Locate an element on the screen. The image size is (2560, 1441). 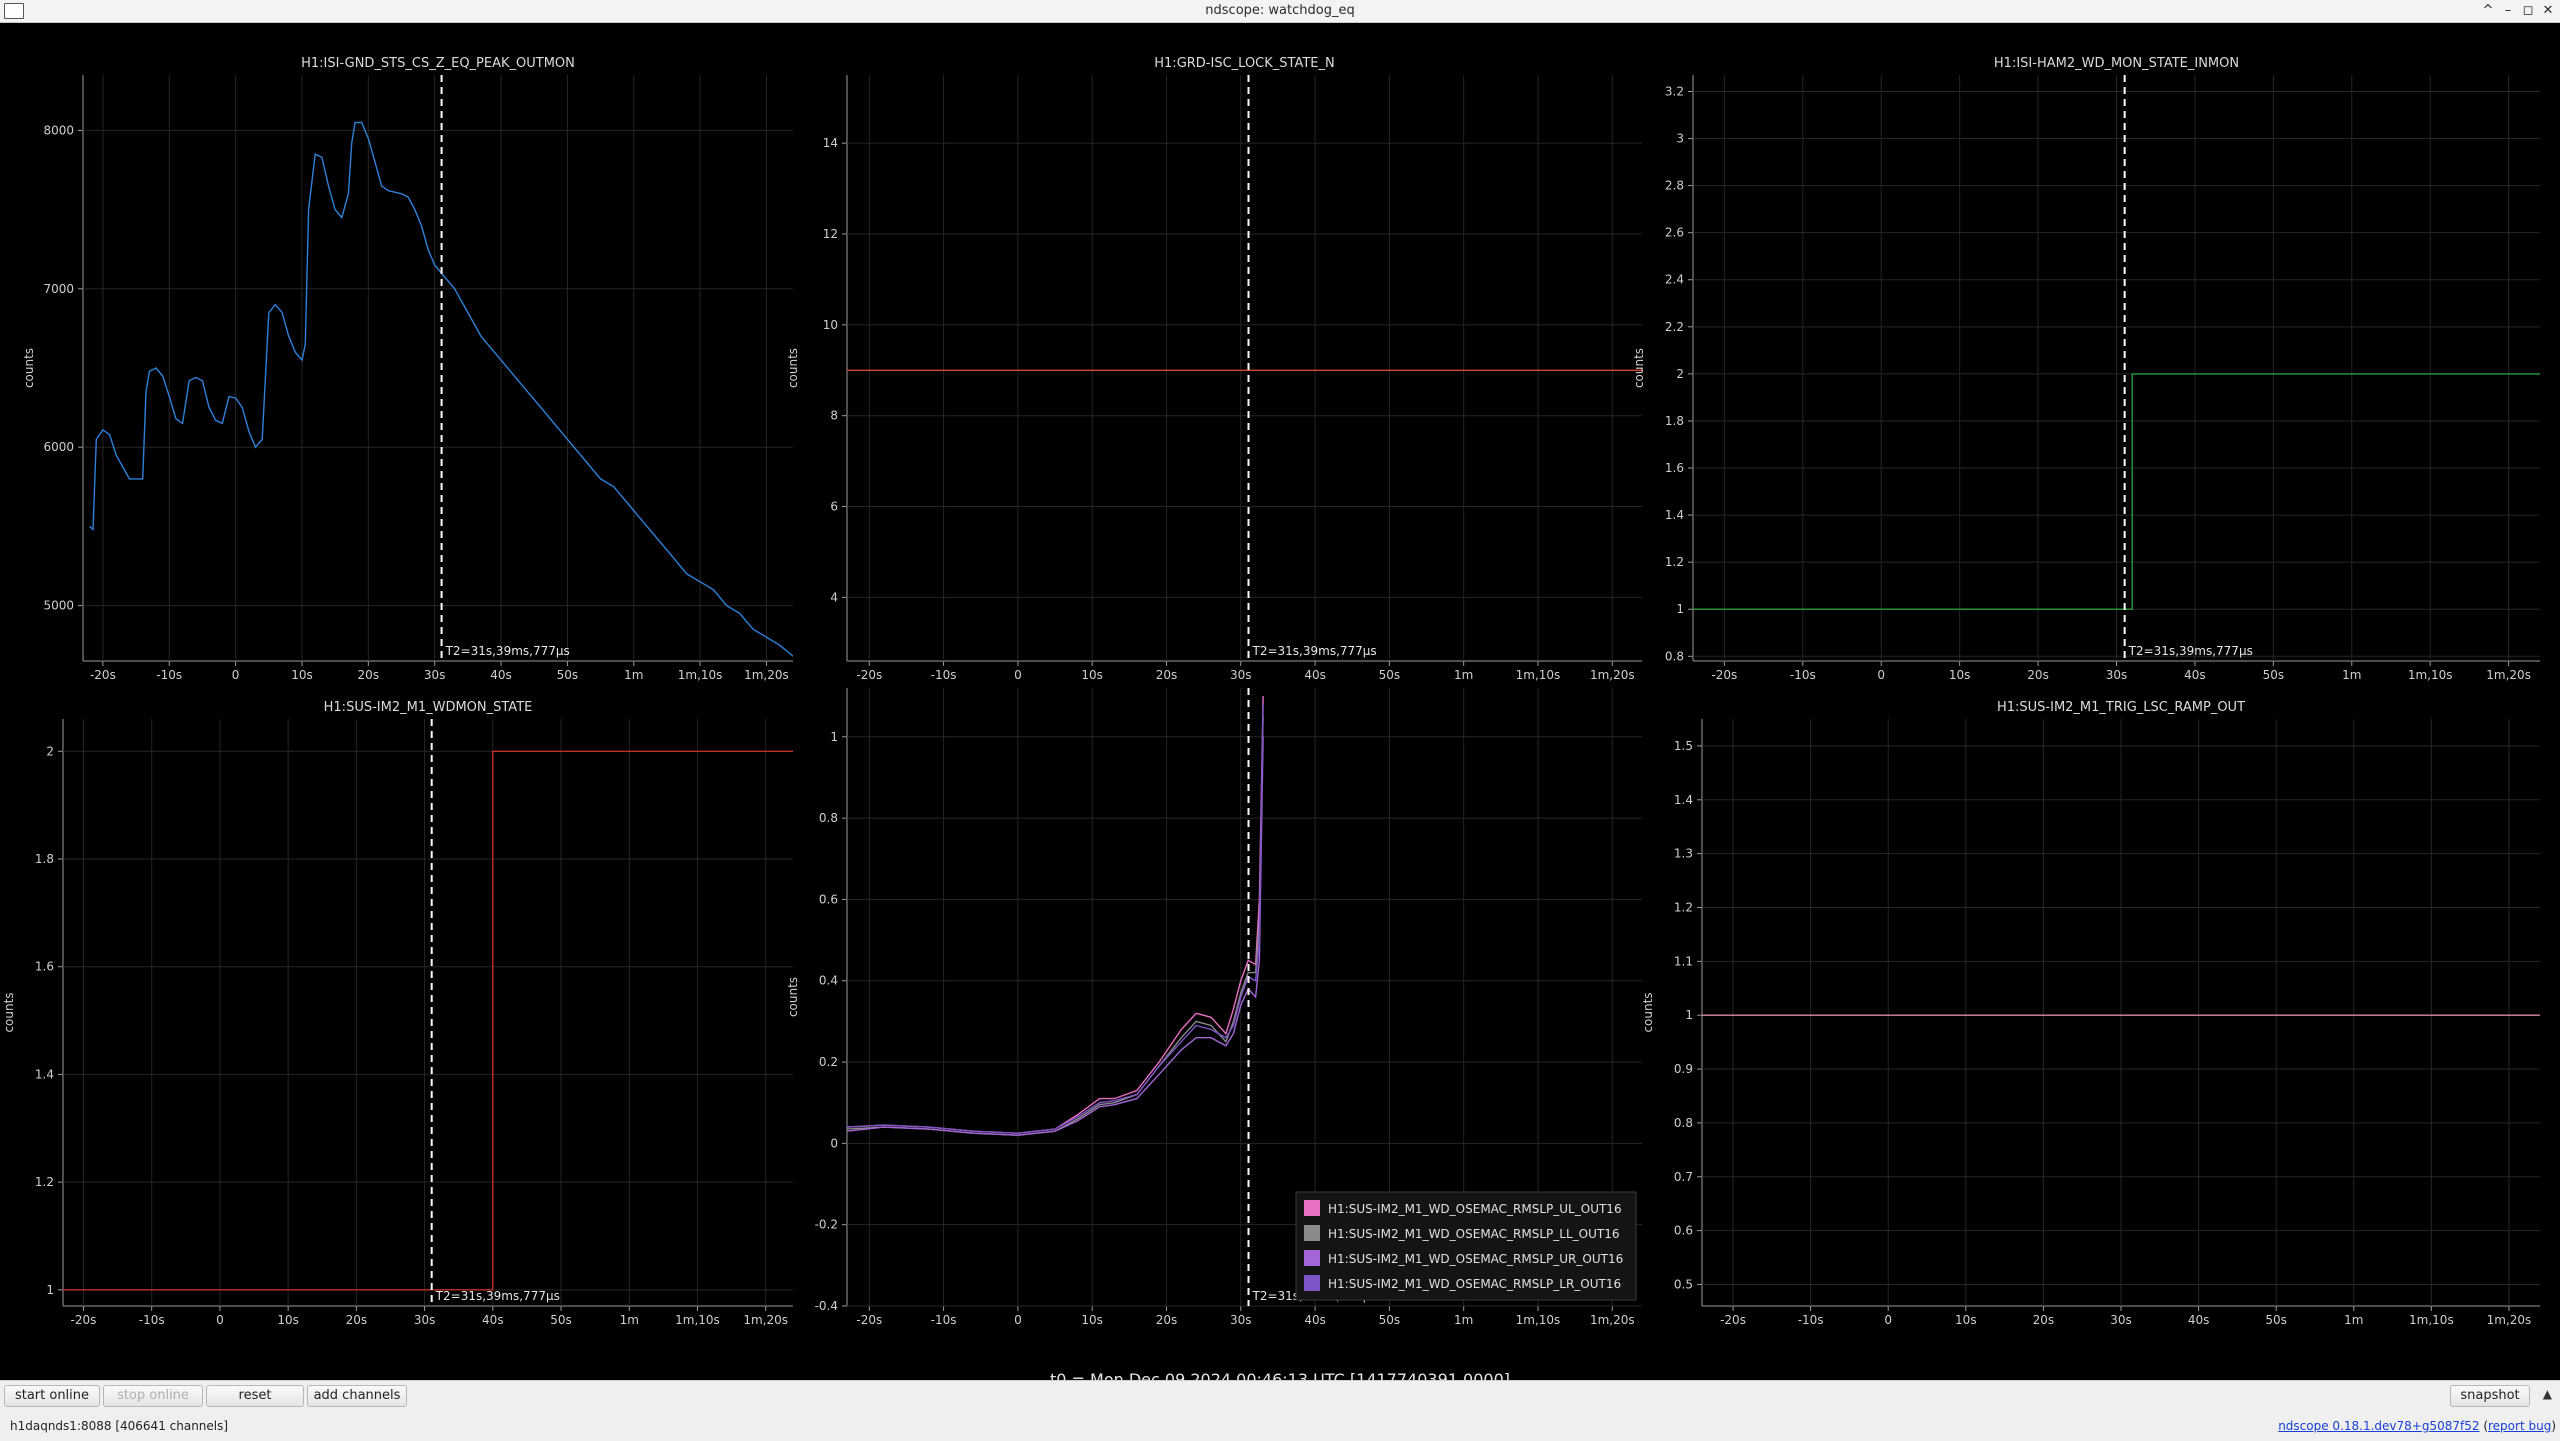
plot-title: H1:SUS-IM2_M1_TRIG_LSC_RAMP_OUT is located at coordinates (2121, 707).